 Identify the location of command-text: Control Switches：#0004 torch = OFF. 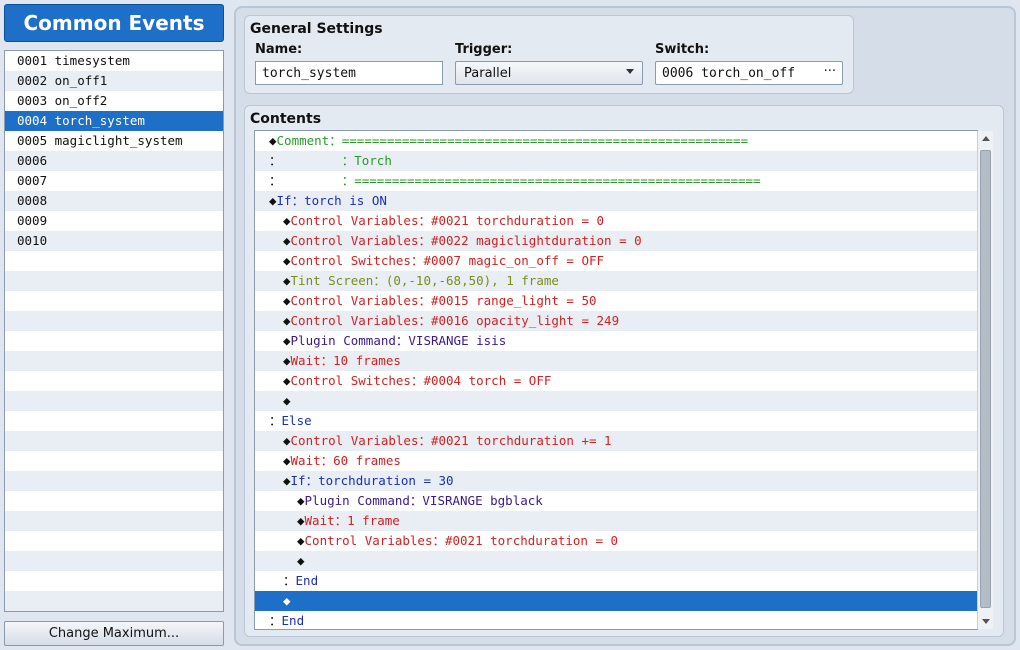
(421, 380).